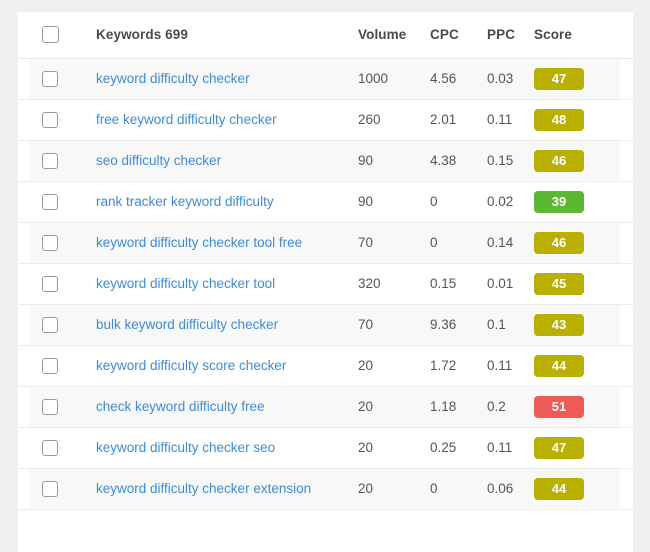  Describe the element at coordinates (583, 284) in the screenshot. I see `score-cell: 45` at that location.